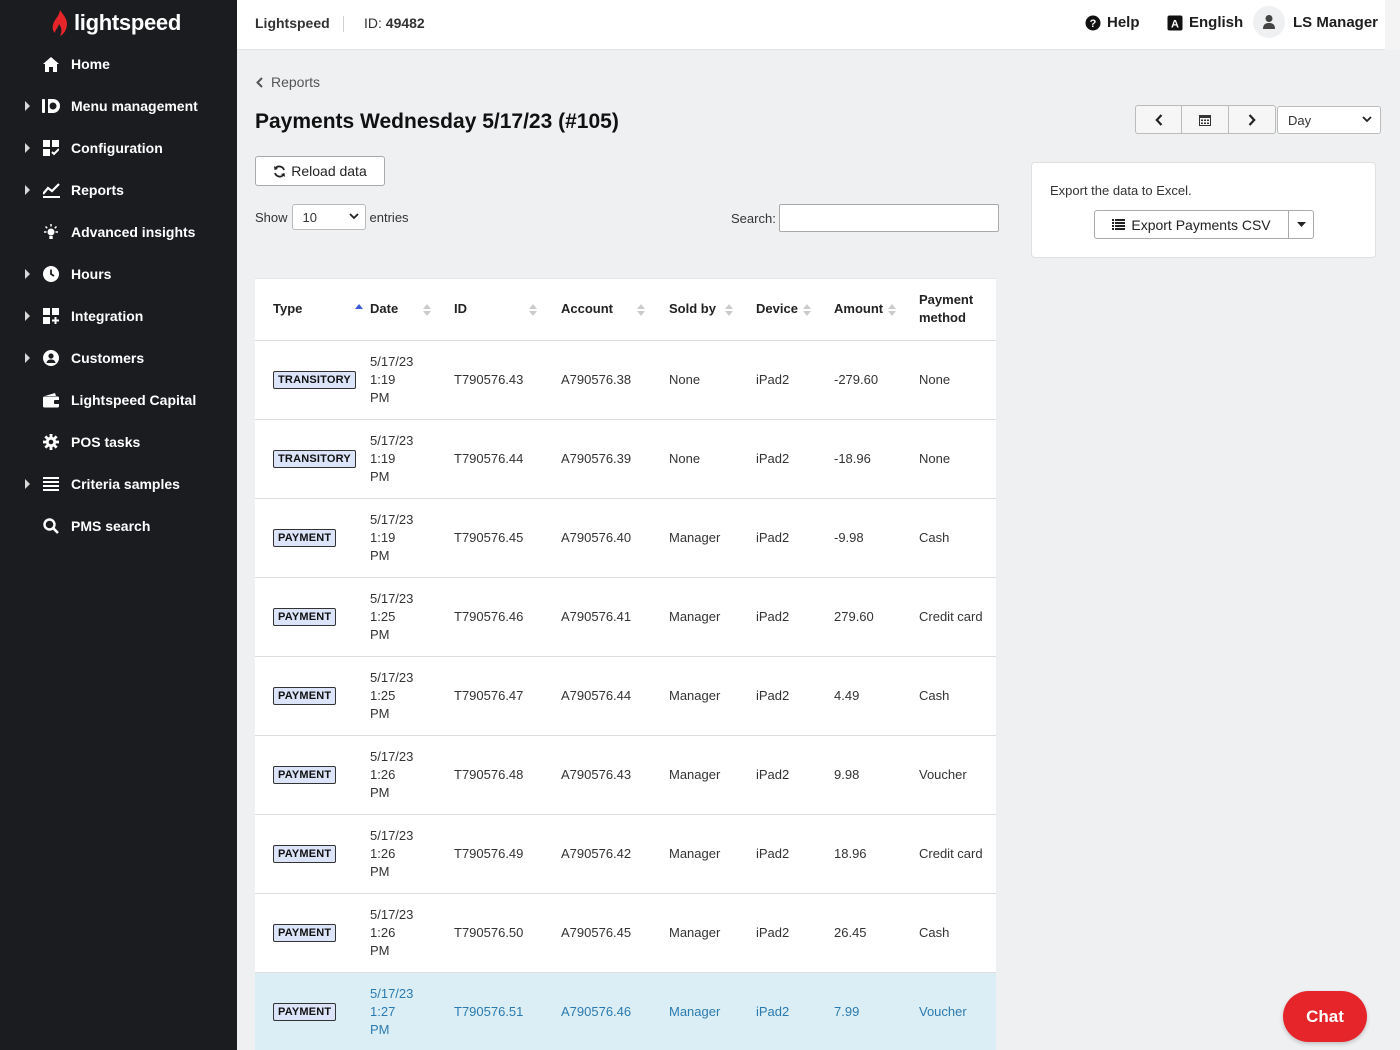 This screenshot has height=1050, width=1400. Describe the element at coordinates (1315, 22) in the screenshot. I see `user-menu: LS Manager` at that location.